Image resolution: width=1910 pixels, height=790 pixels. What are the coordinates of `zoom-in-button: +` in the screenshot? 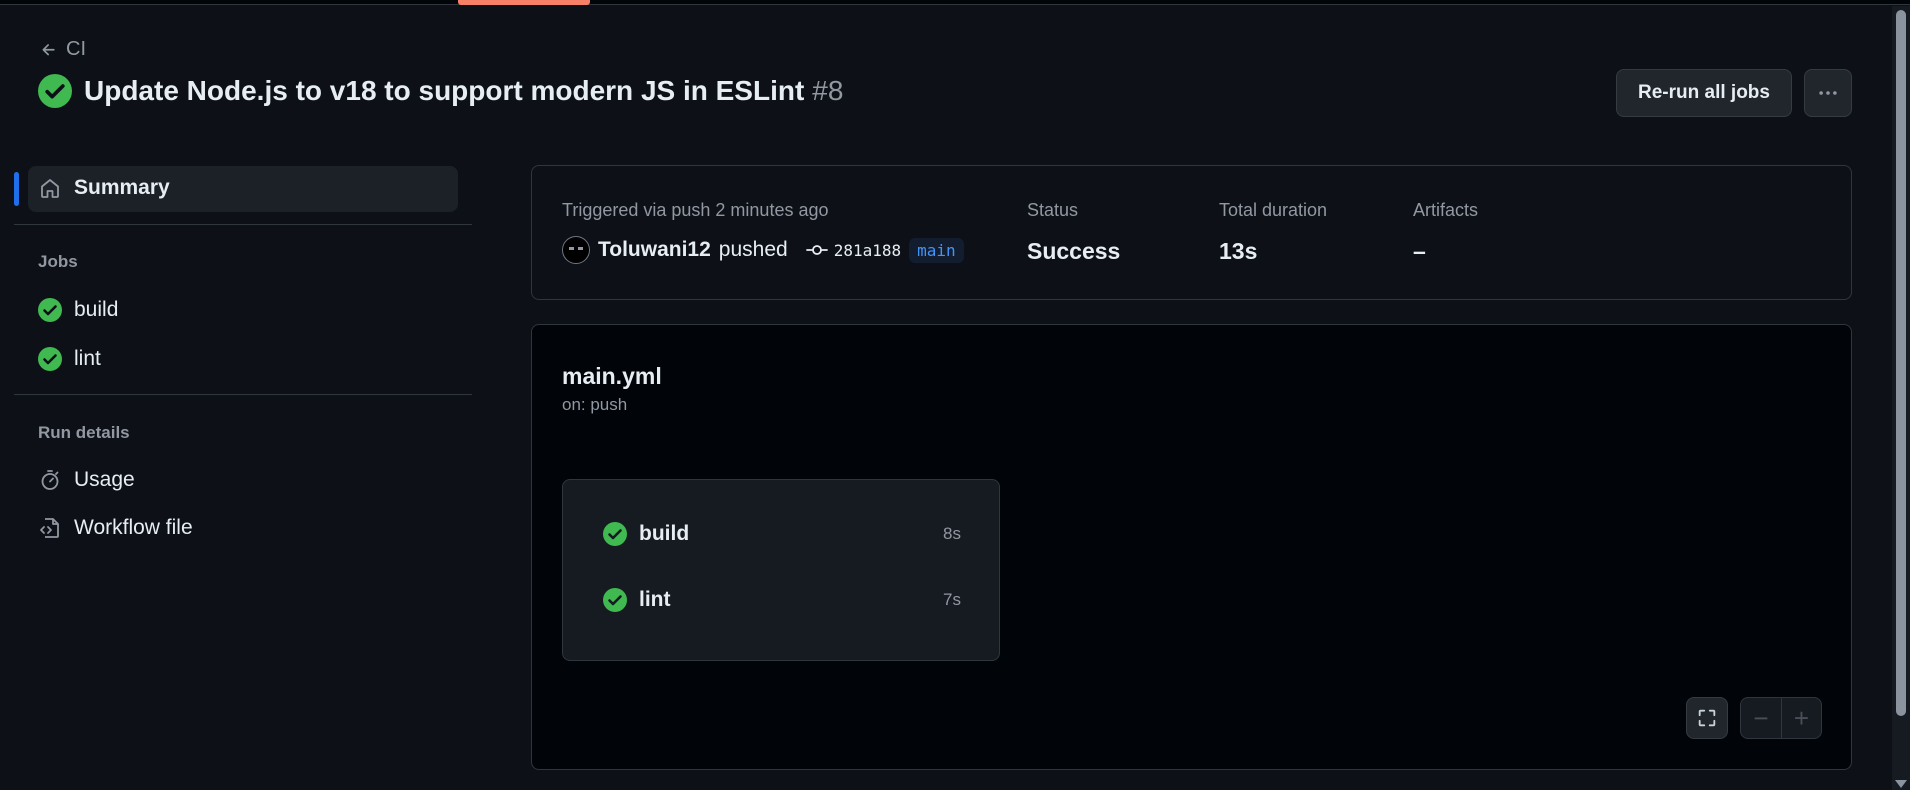 It's located at (1800, 718).